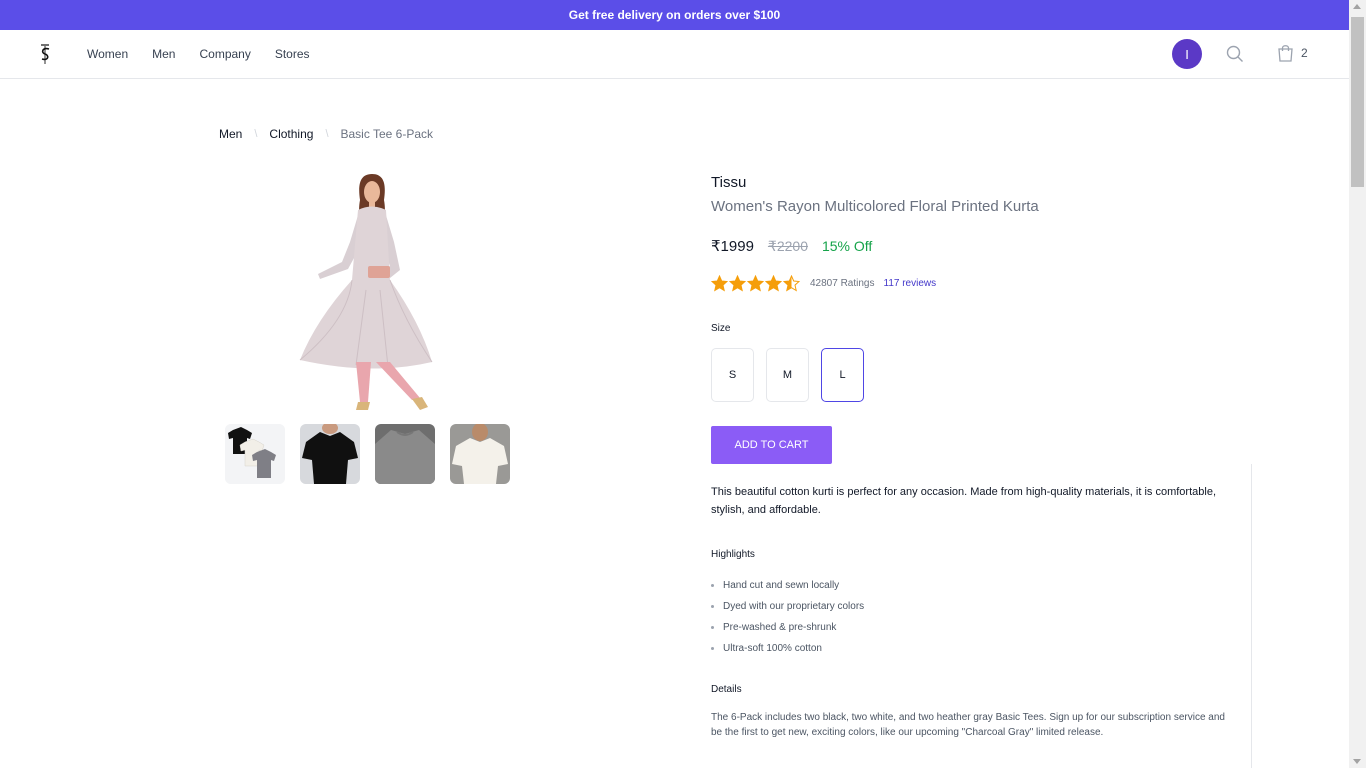 The height and width of the screenshot is (768, 1366). I want to click on size-option-label: L, so click(842, 375).